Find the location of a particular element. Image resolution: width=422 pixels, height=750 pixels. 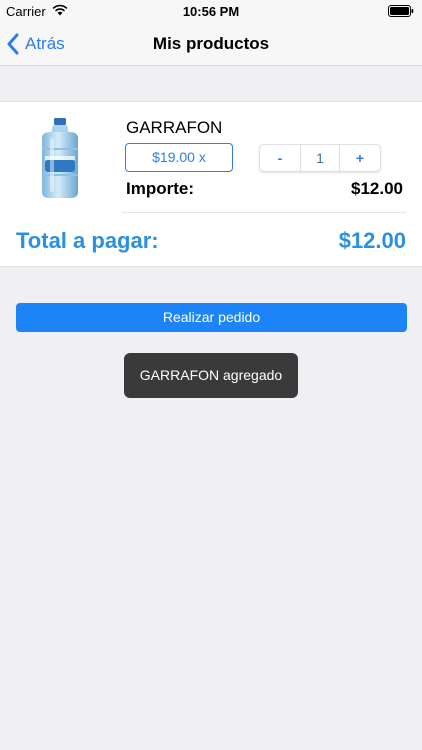

total-value: $12.00 is located at coordinates (372, 240).